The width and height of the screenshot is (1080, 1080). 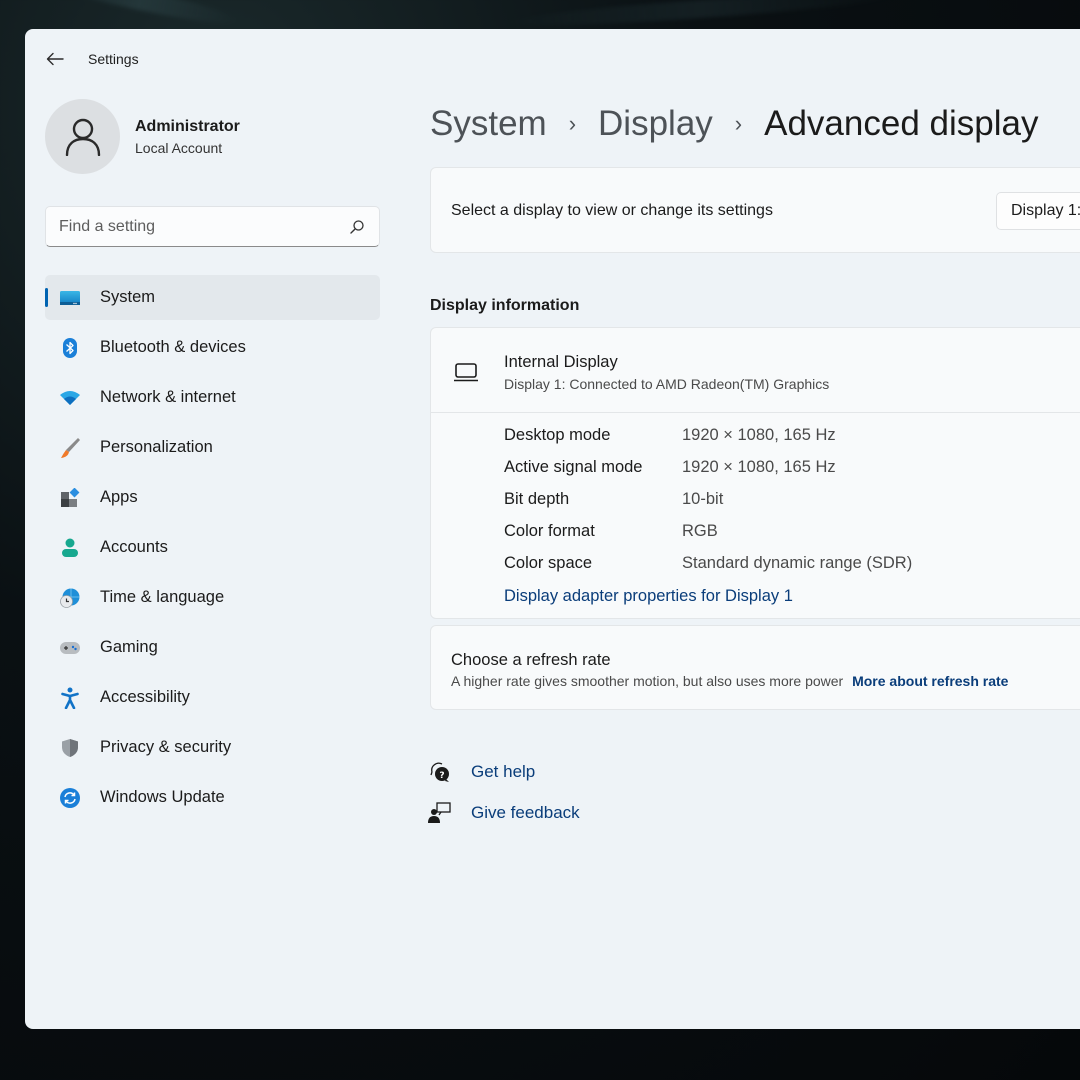 What do you see at coordinates (70, 298) in the screenshot?
I see `monitor-icon` at bounding box center [70, 298].